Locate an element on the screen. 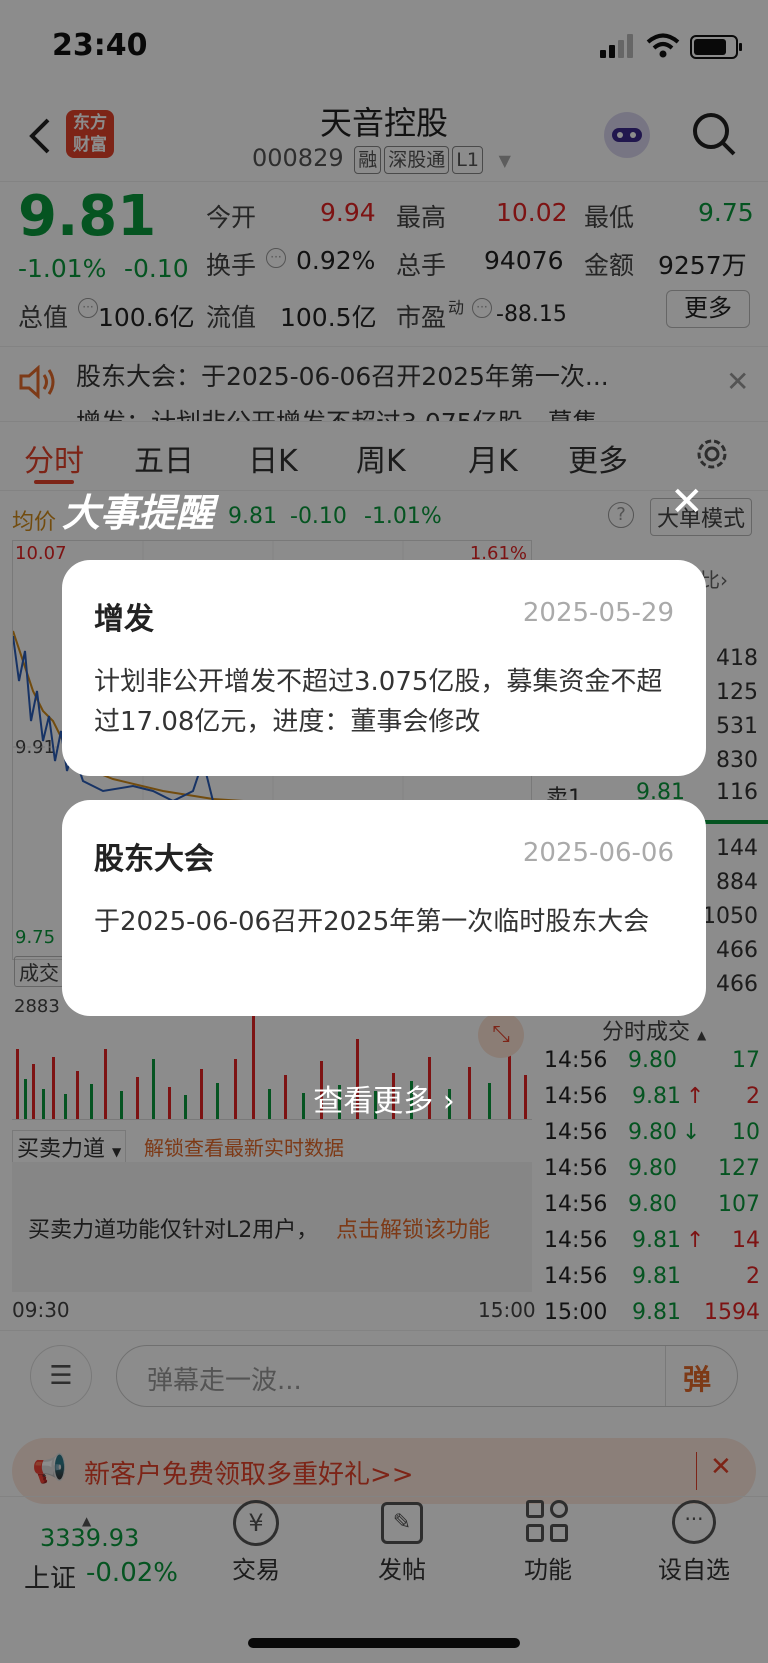 The width and height of the screenshot is (768, 1663). event-date: 2025-05-29 is located at coordinates (598, 613).